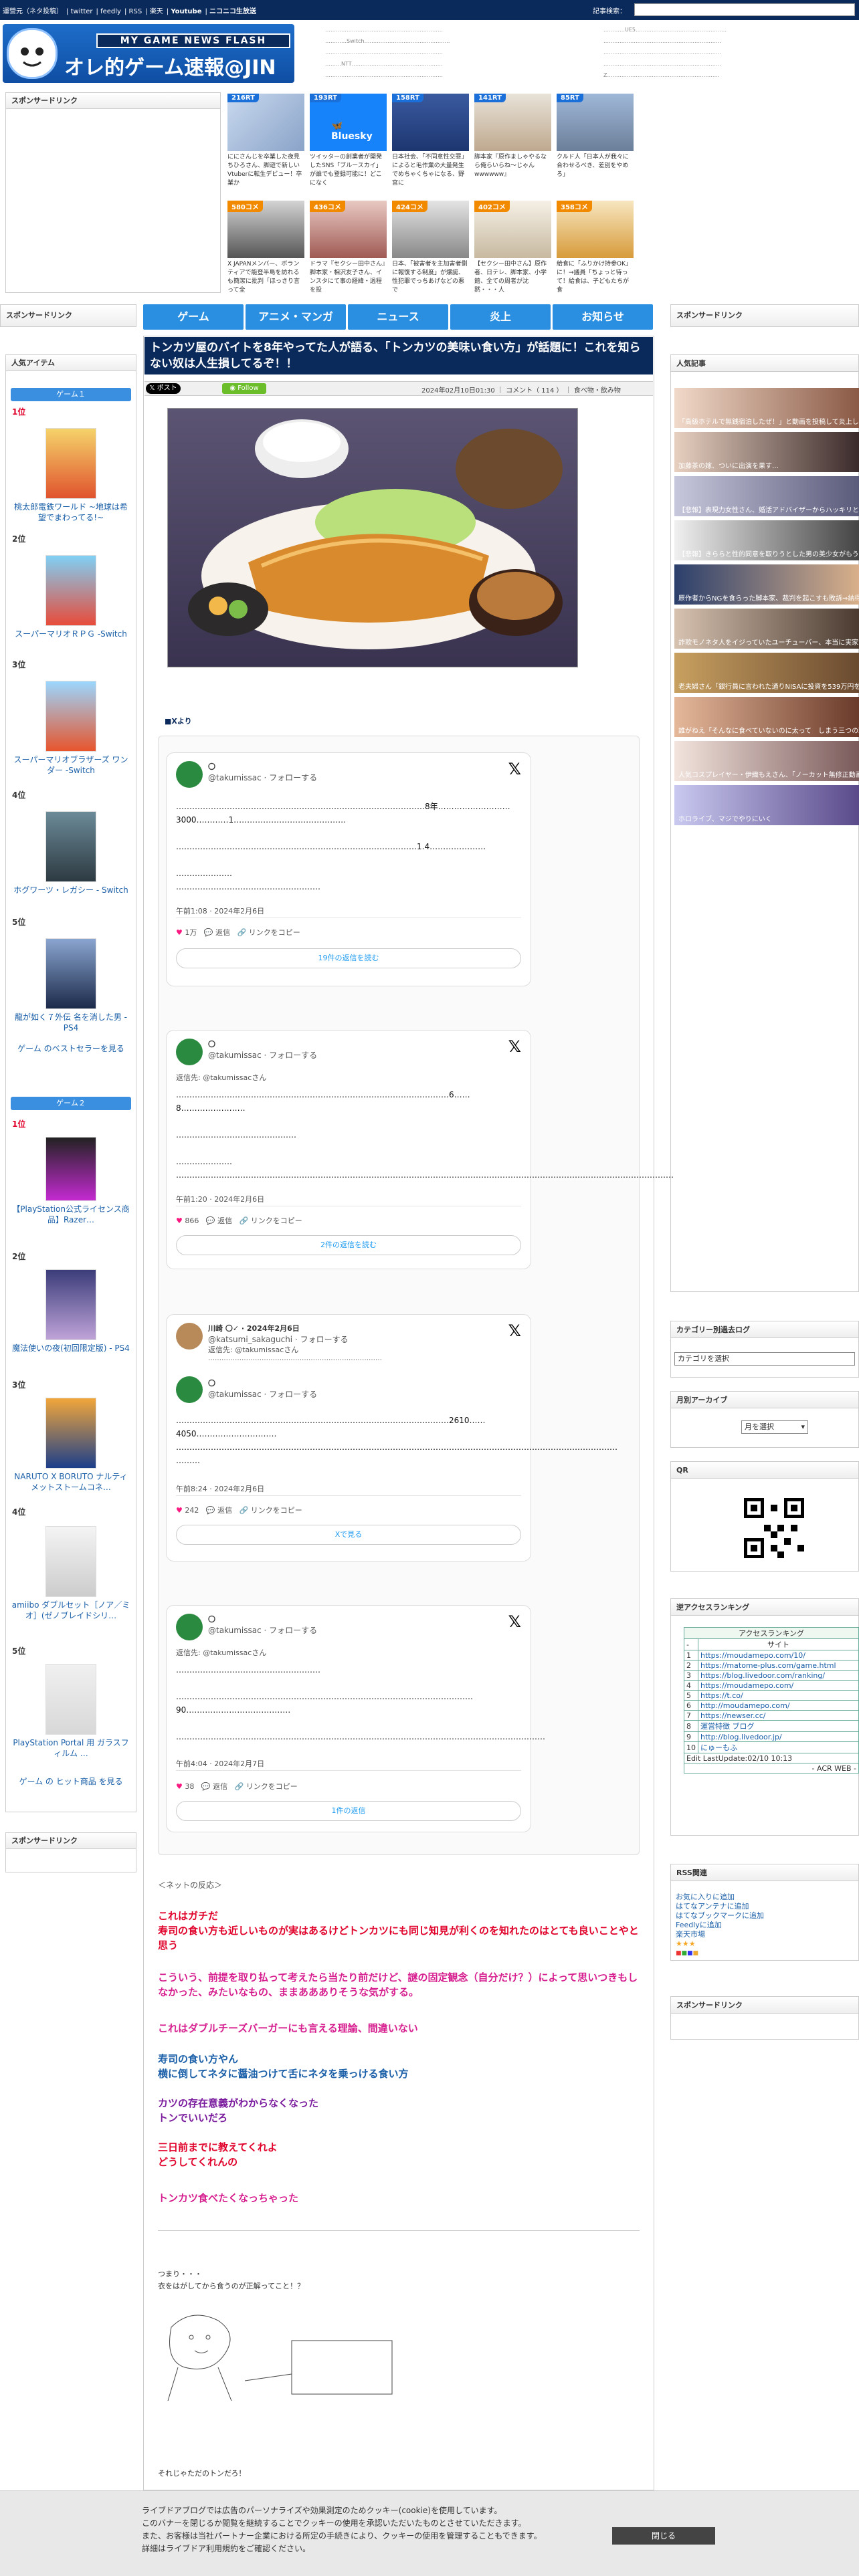 This screenshot has height=2576, width=859. What do you see at coordinates (603, 317) in the screenshot?
I see `nav-tab-info: お知らせ` at bounding box center [603, 317].